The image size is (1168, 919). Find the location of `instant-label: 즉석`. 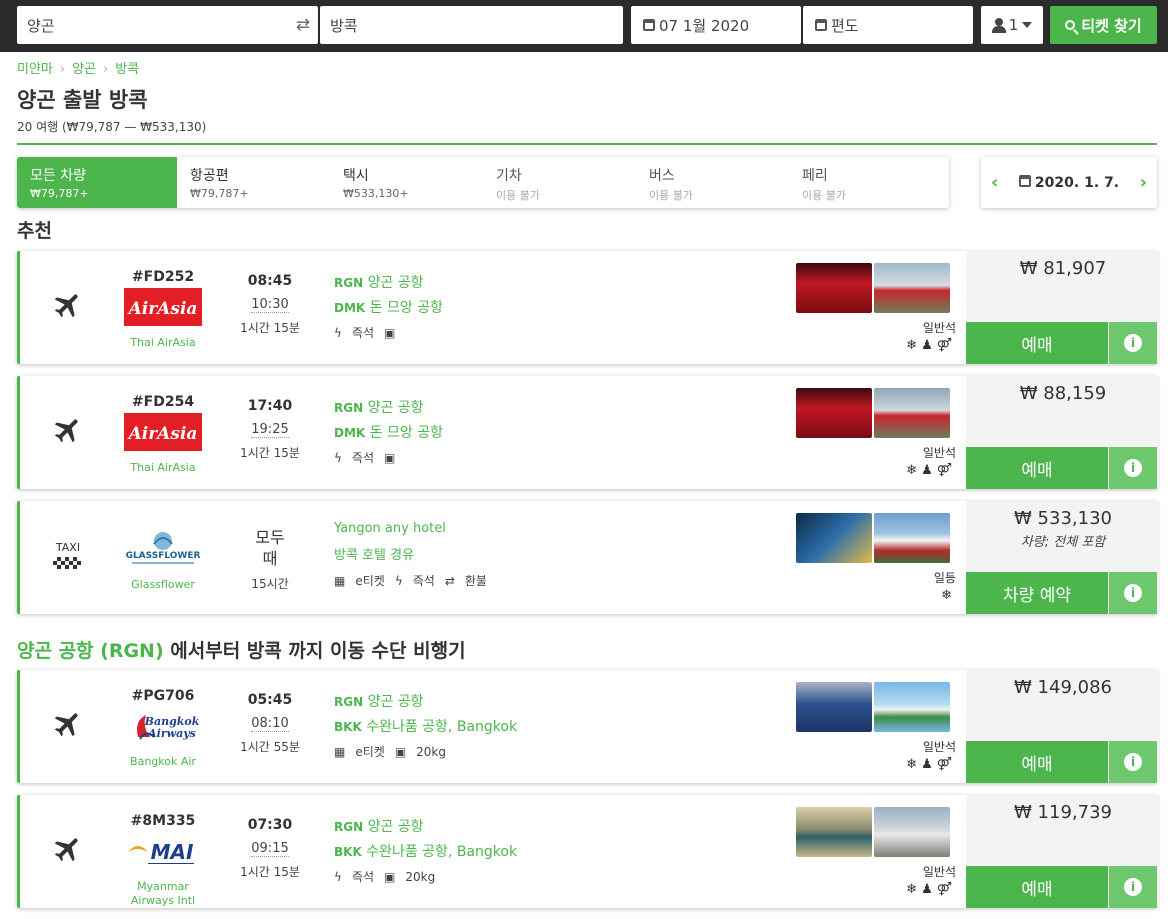

instant-label: 즉석 is located at coordinates (363, 877).